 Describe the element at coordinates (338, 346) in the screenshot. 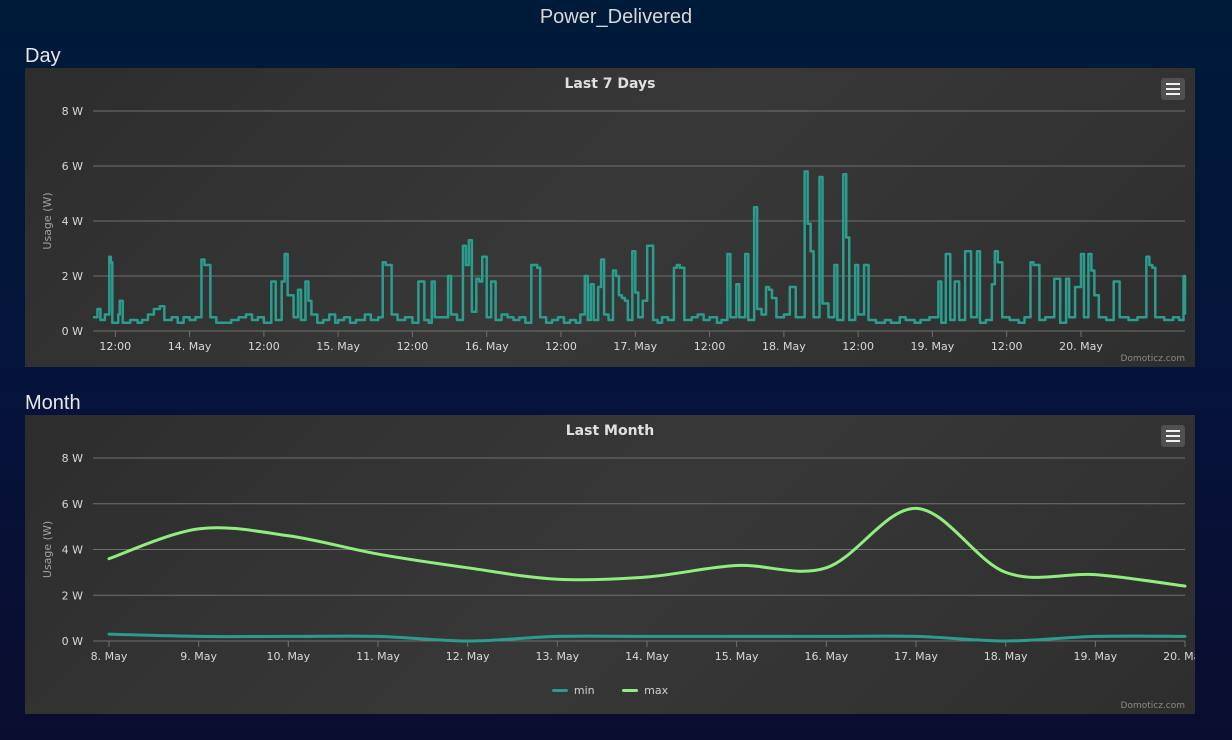

I see `day-x-tick-label: 15. May` at that location.